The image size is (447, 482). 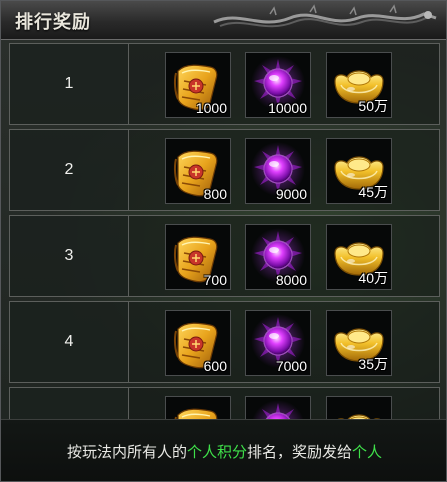 I want to click on footer-highlight-personal-score: 个人积分, so click(x=216, y=452).